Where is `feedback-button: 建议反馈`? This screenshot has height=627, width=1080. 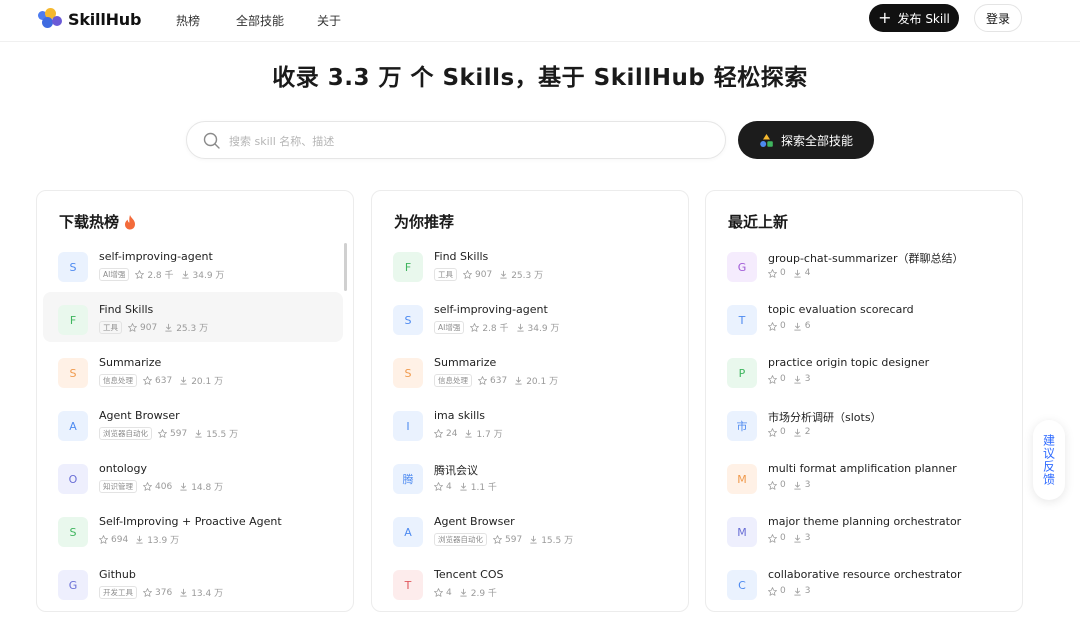 feedback-button: 建议反馈 is located at coordinates (1049, 460).